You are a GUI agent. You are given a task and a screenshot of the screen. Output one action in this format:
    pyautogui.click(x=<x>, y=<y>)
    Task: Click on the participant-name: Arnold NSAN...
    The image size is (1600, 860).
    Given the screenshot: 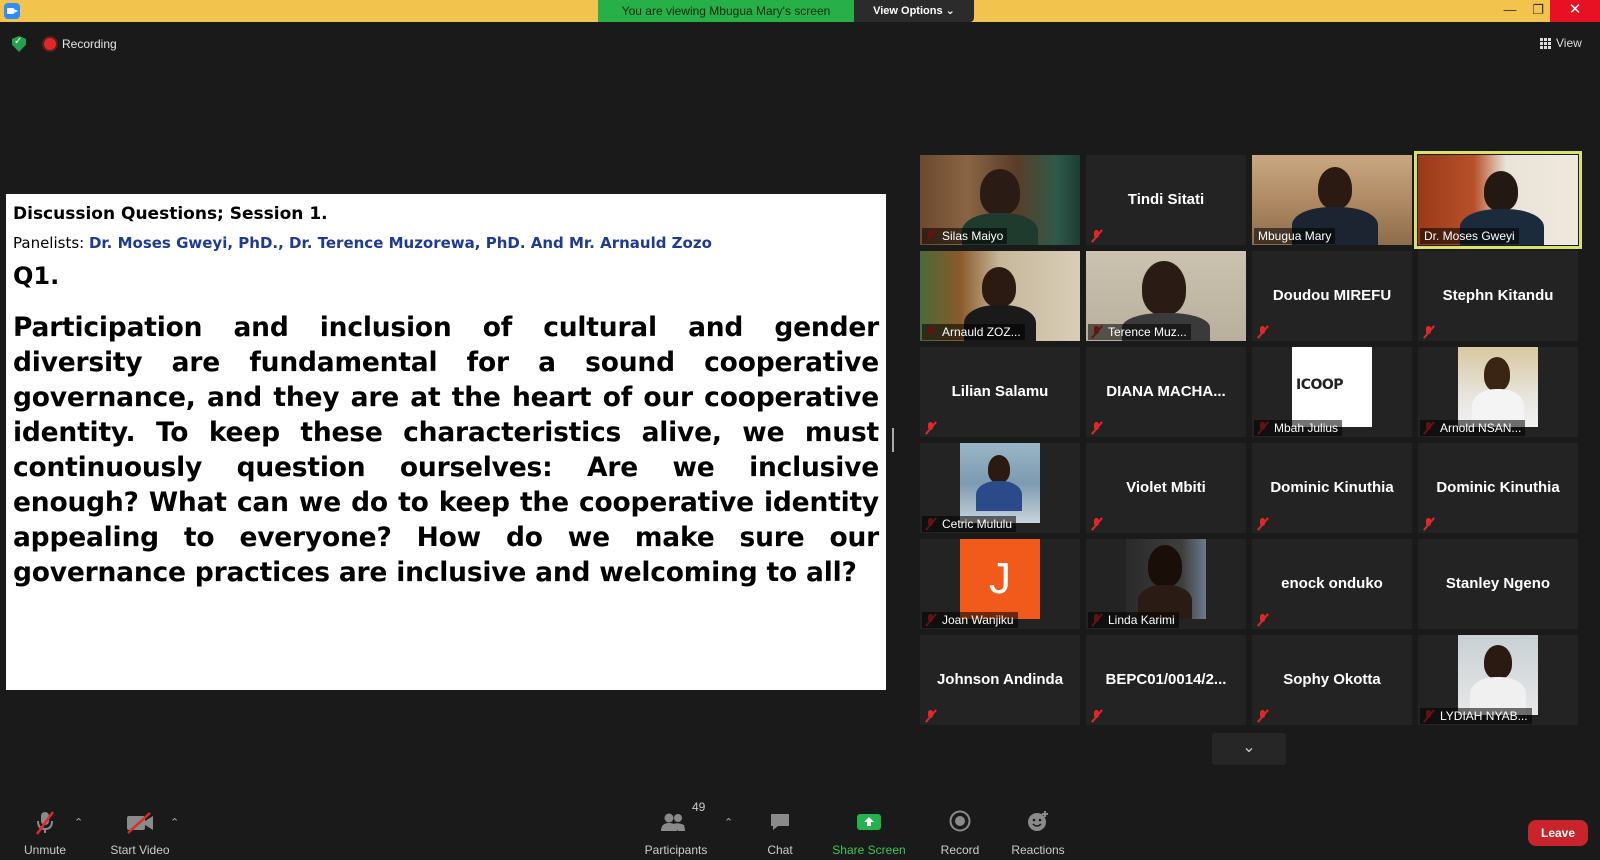 What is the action you would take?
    pyautogui.click(x=1473, y=428)
    